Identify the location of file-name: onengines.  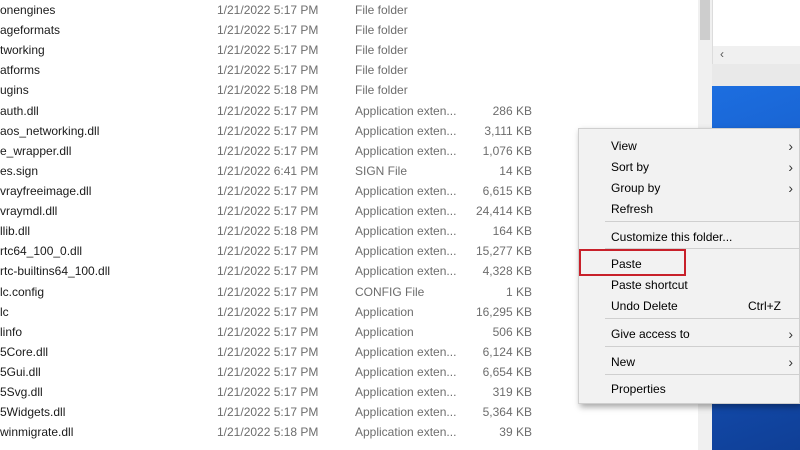
(28, 10).